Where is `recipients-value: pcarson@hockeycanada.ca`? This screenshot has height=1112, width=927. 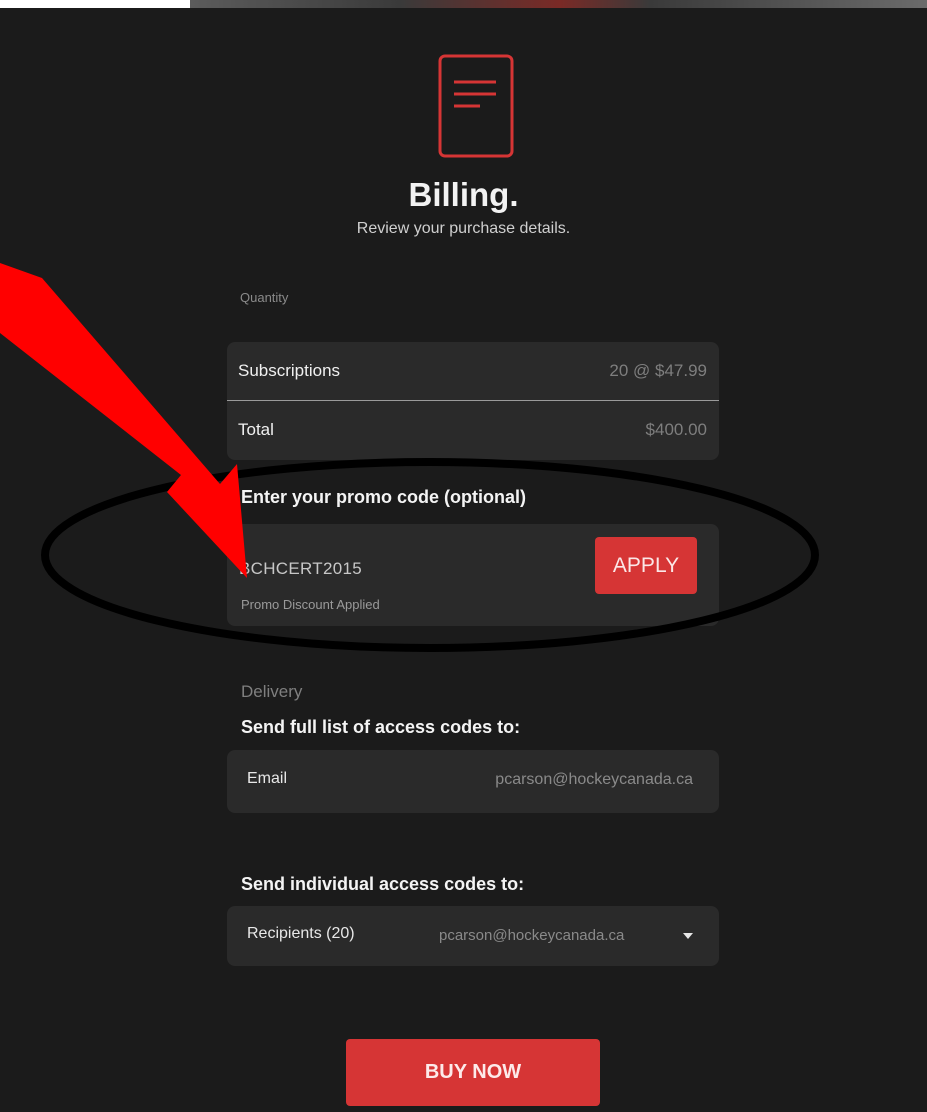
recipients-value: pcarson@hockeycanada.ca is located at coordinates (531, 935).